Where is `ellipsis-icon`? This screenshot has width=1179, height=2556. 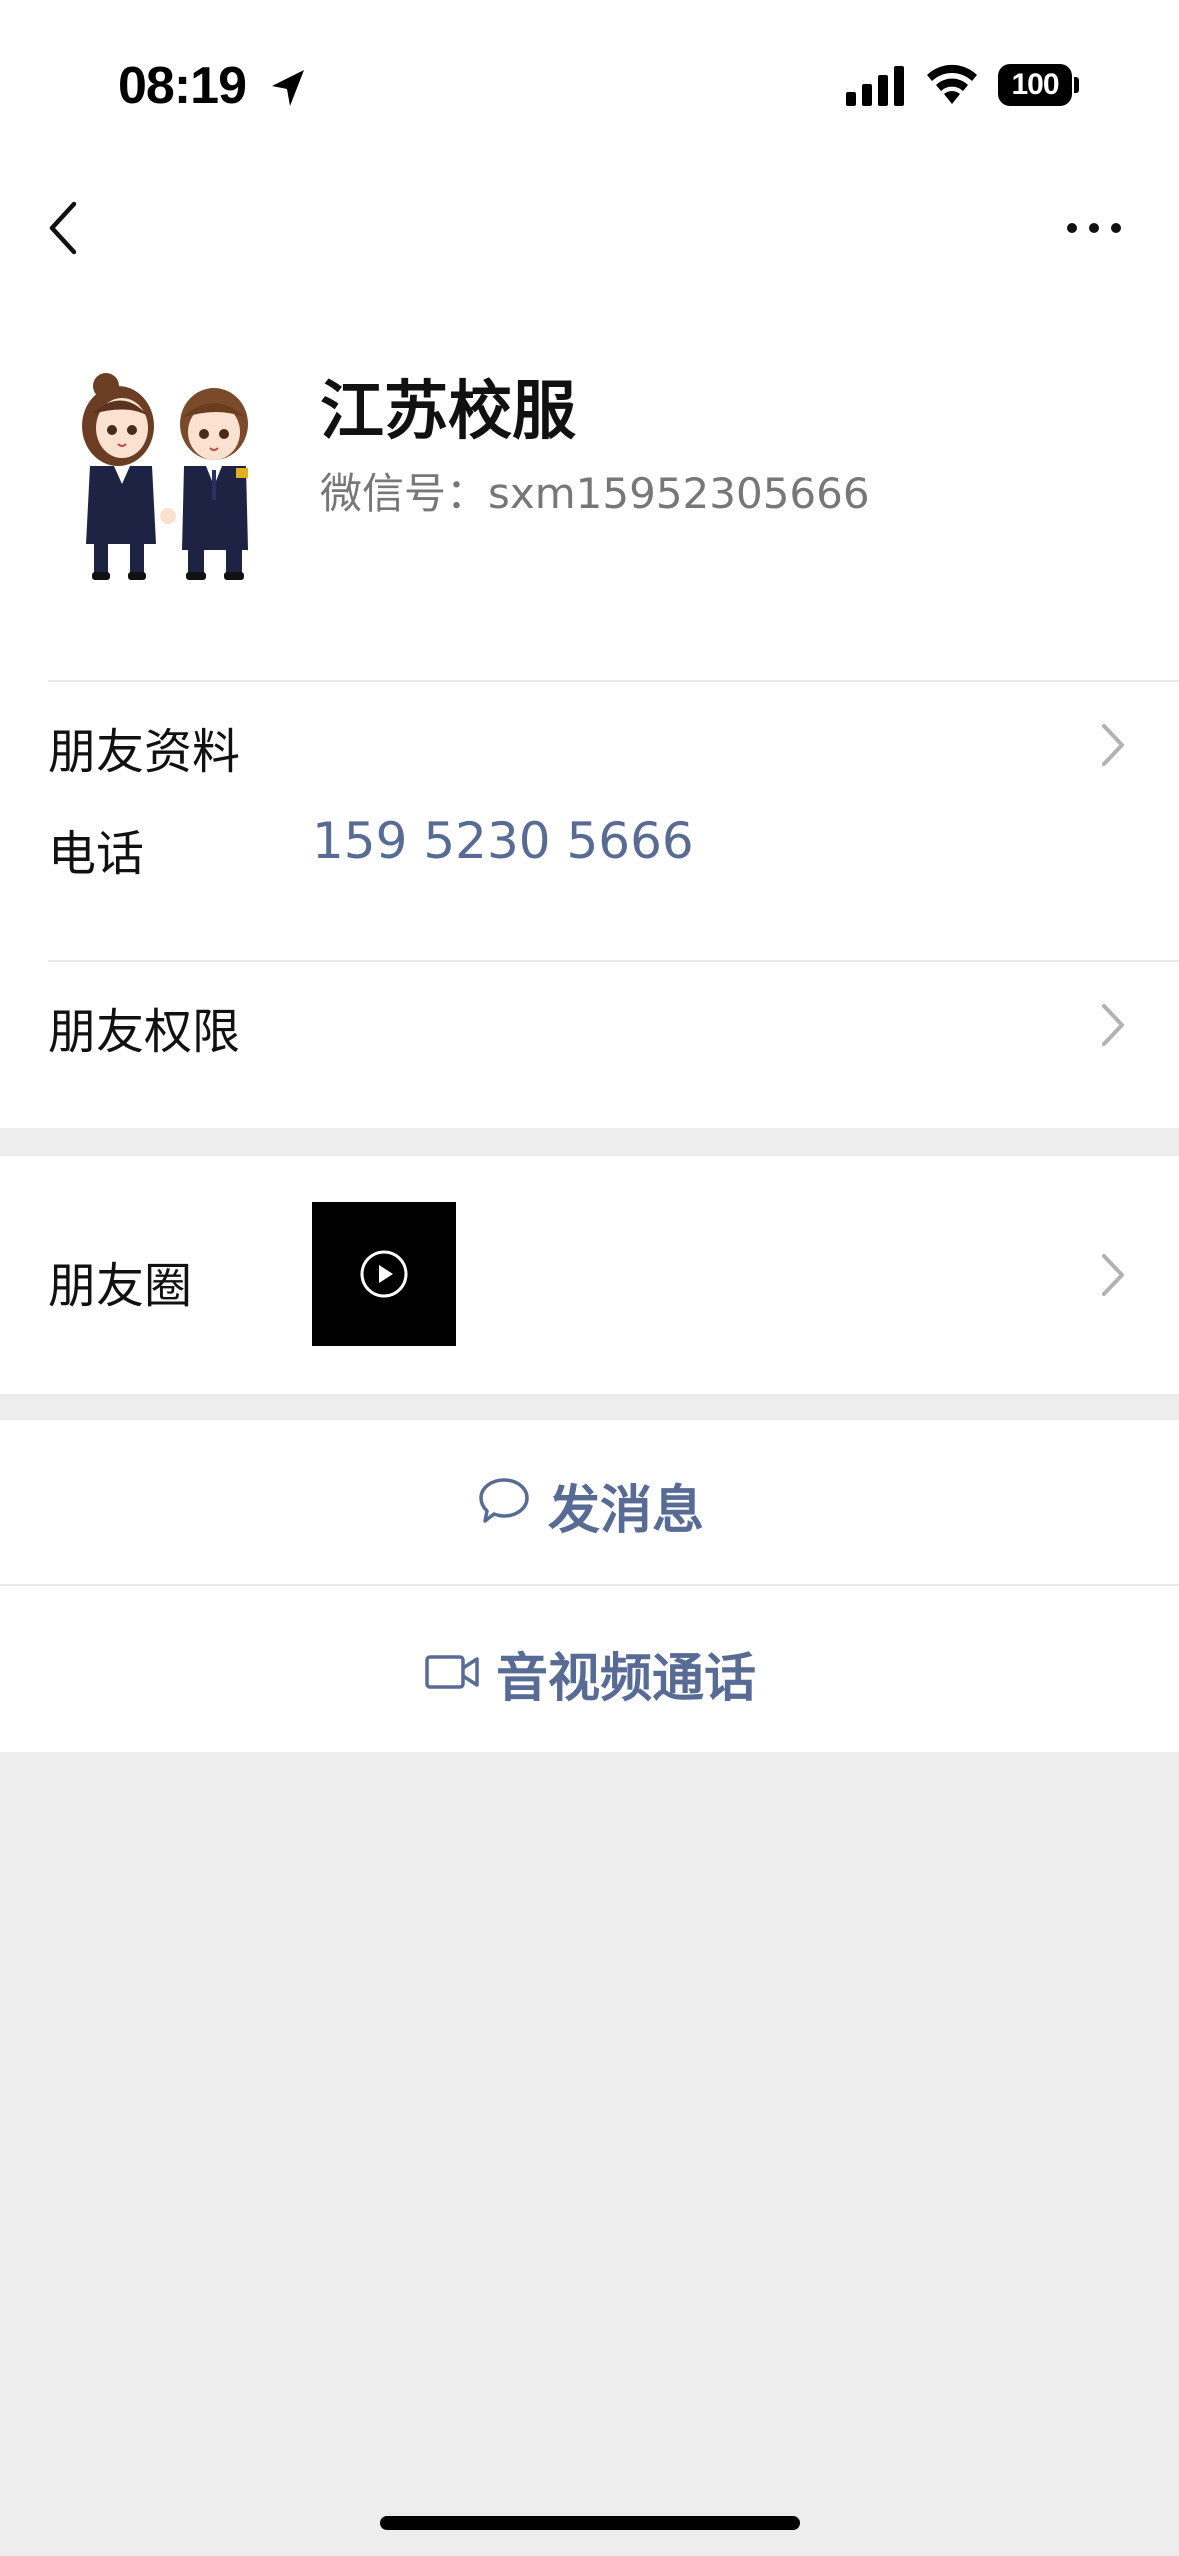
ellipsis-icon is located at coordinates (1094, 228).